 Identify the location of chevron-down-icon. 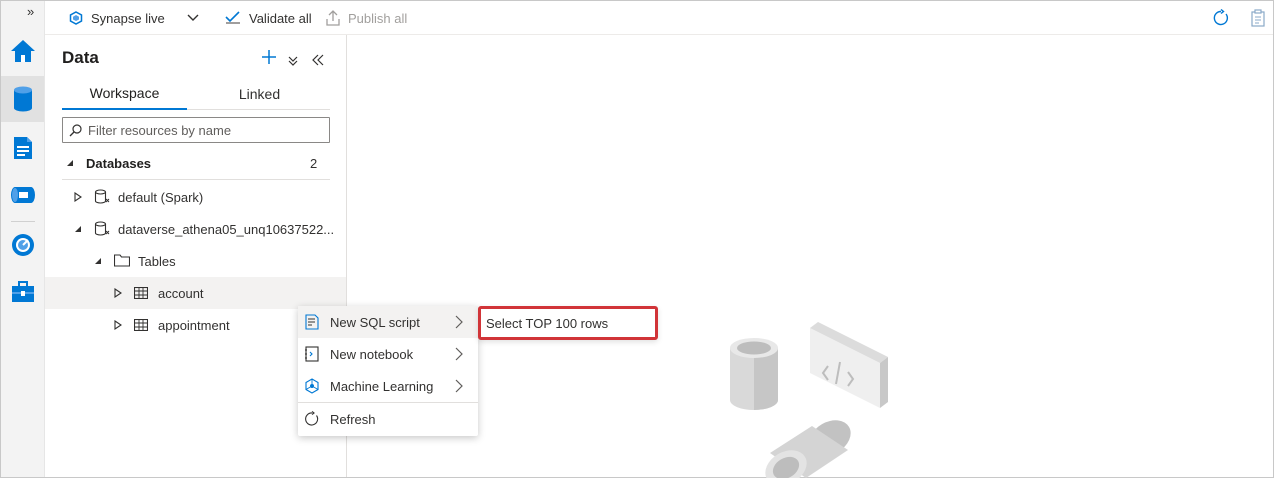
(193, 18).